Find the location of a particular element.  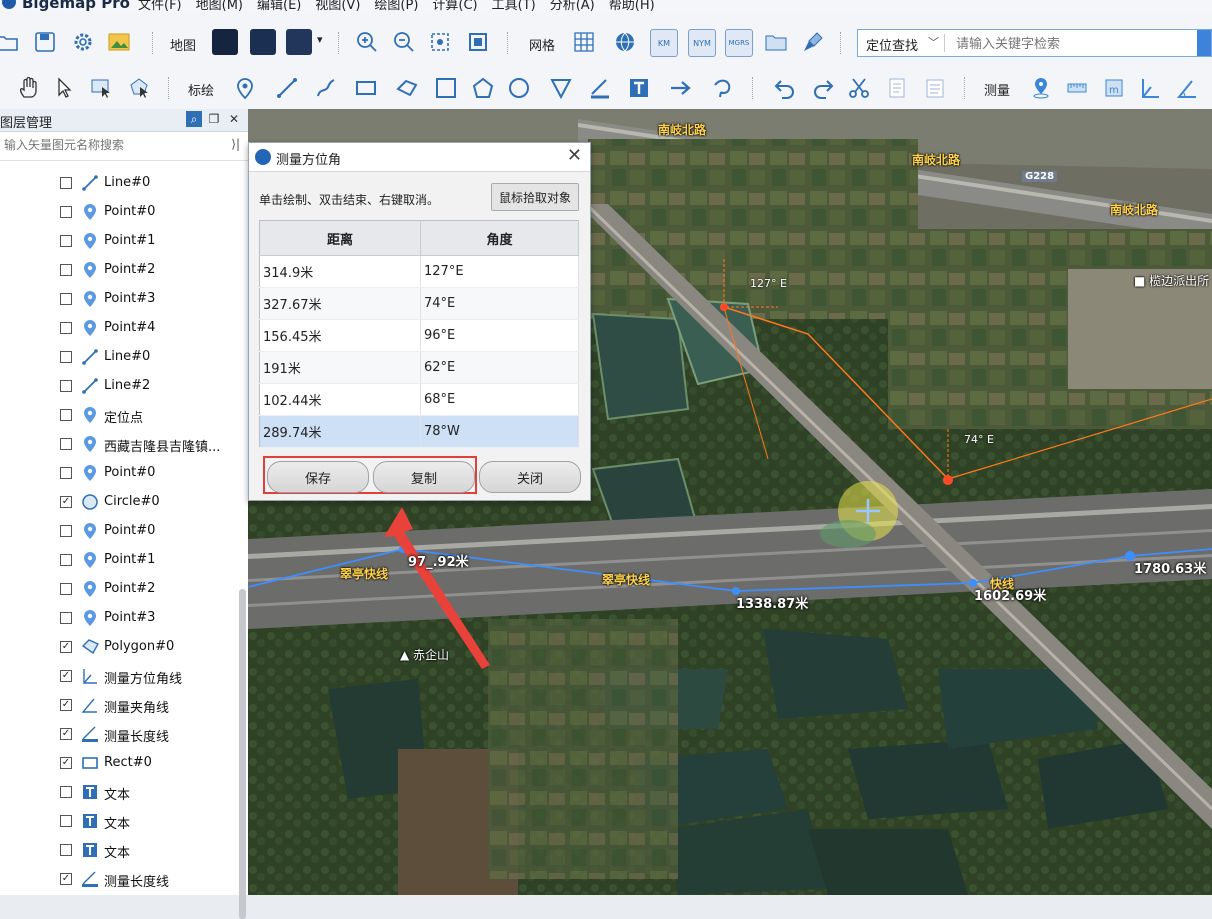

draw-point-icon is located at coordinates (245, 88).